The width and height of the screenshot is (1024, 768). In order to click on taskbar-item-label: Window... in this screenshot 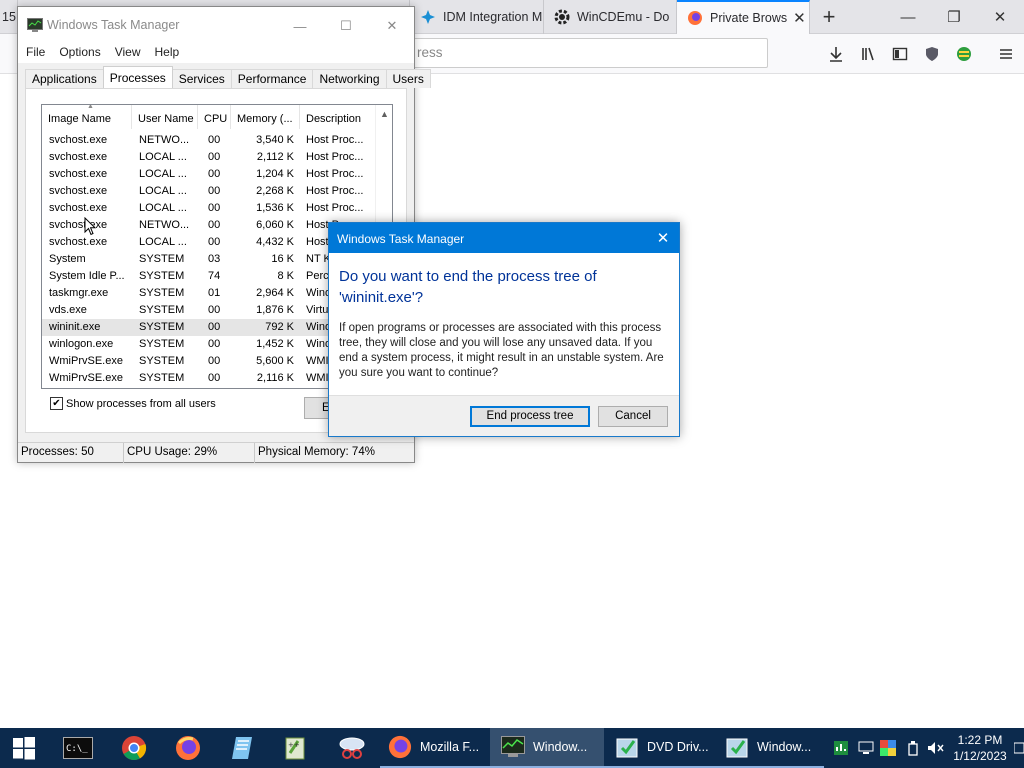, I will do `click(560, 747)`.